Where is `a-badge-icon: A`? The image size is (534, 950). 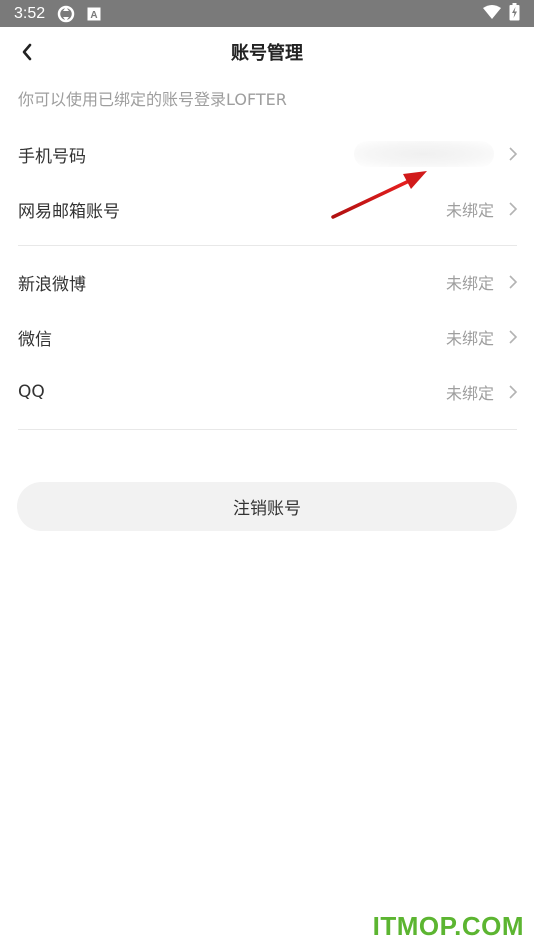 a-badge-icon: A is located at coordinates (94, 14).